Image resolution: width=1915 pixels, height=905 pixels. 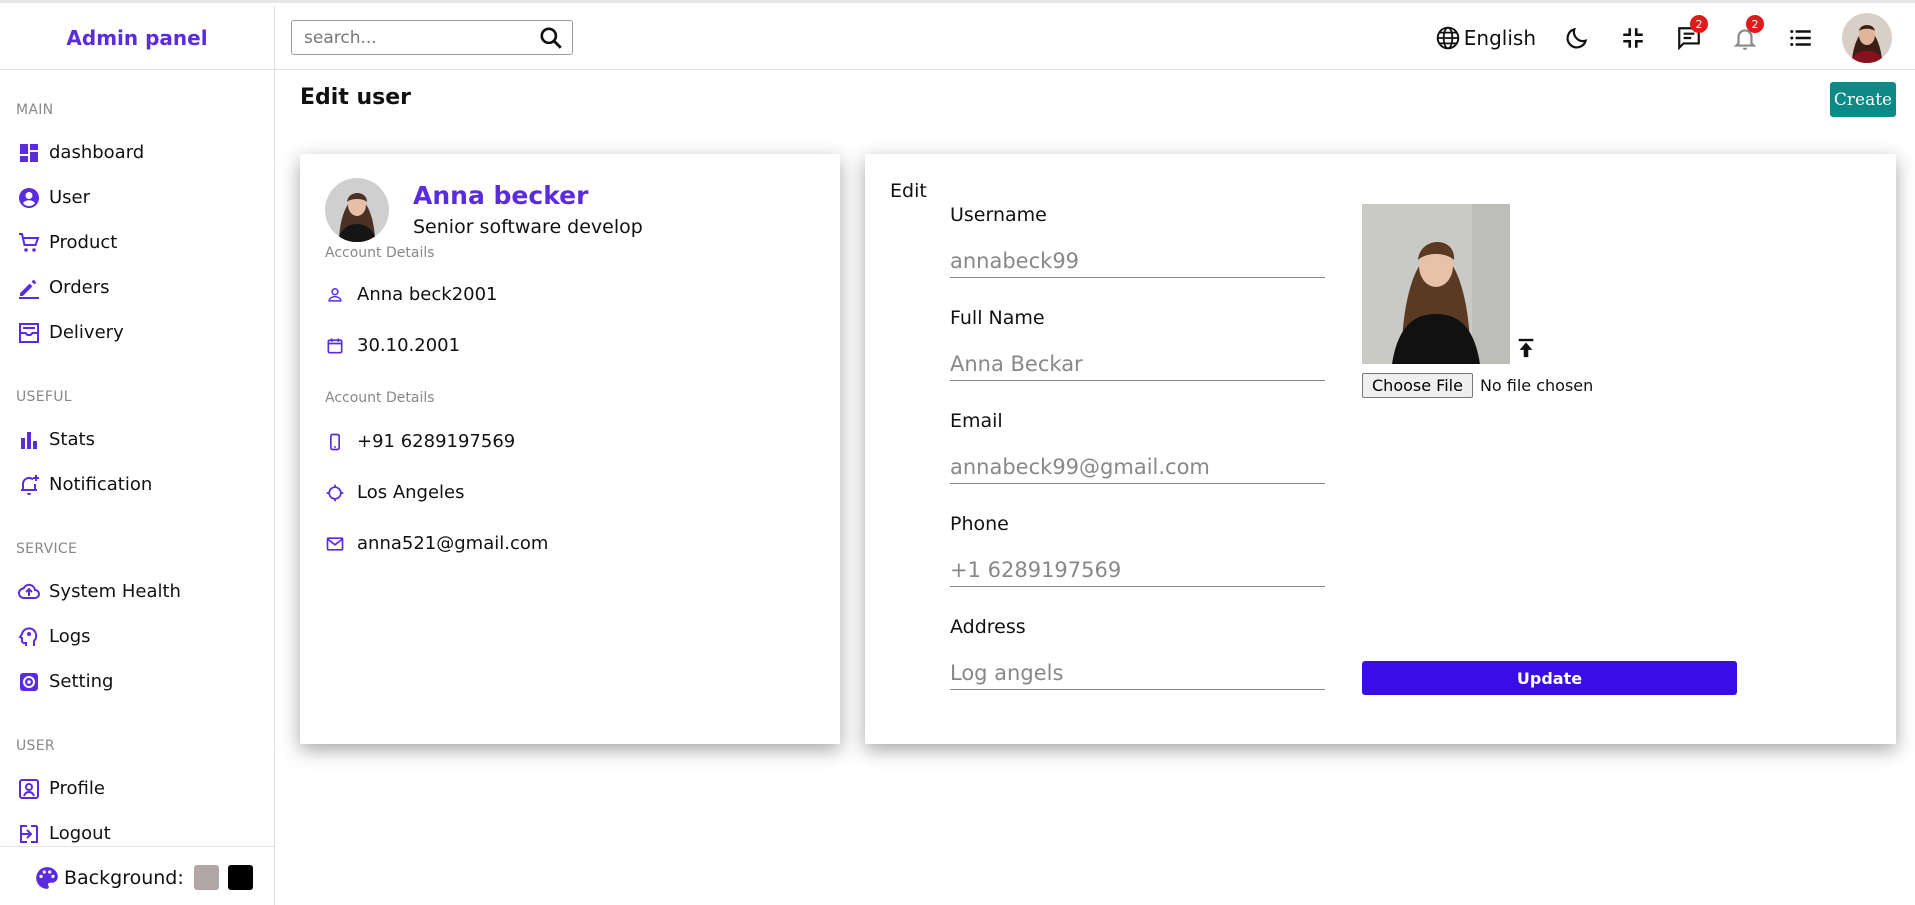 What do you see at coordinates (35, 746) in the screenshot?
I see `sidebar-section-title: USER` at bounding box center [35, 746].